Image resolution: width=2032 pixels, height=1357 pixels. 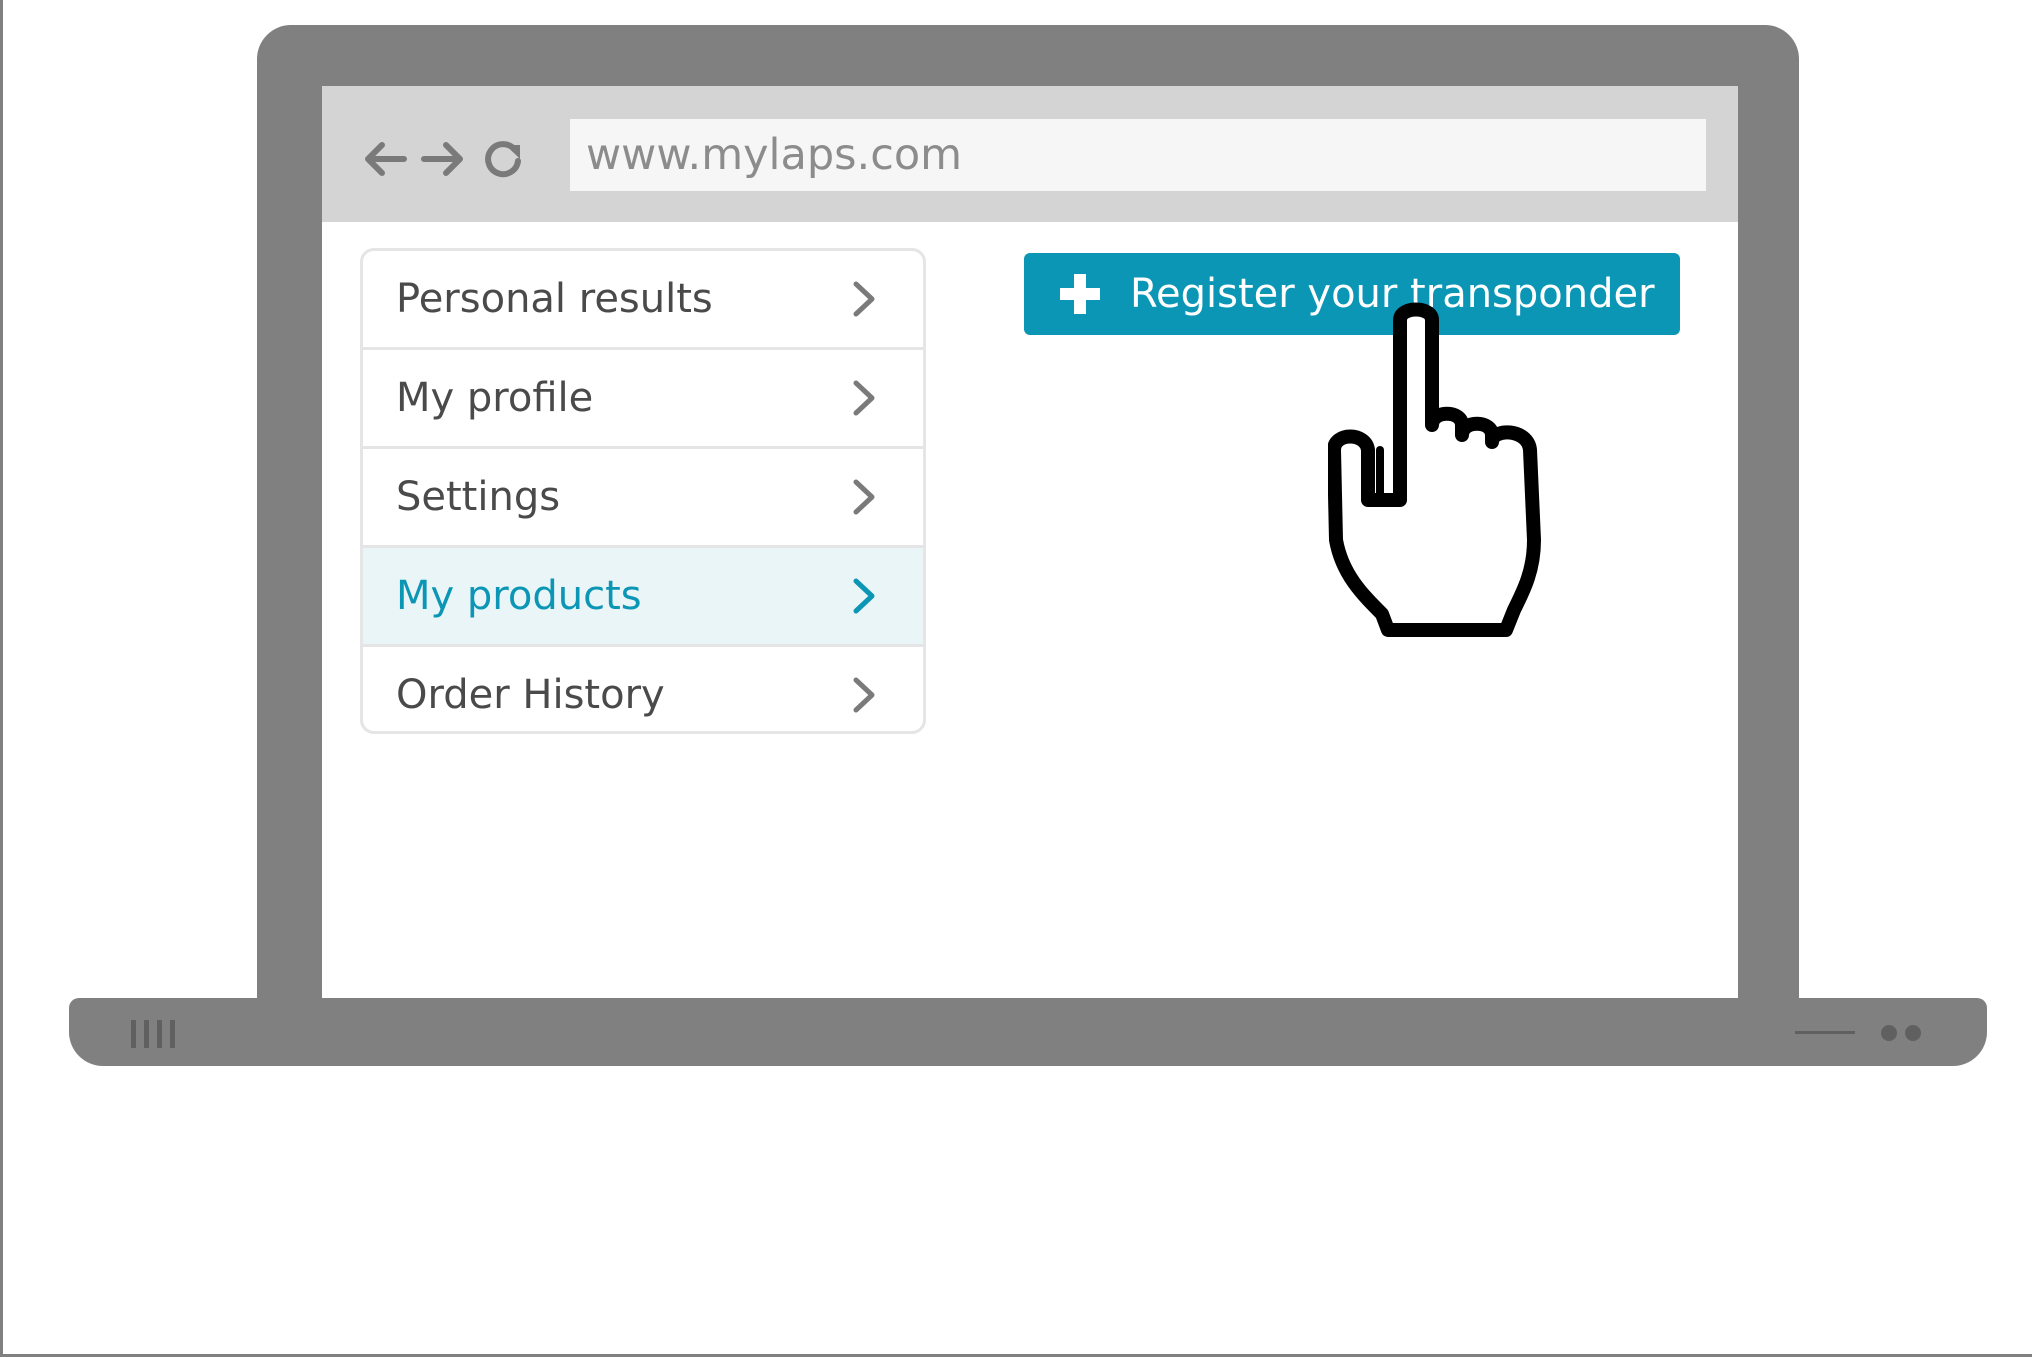 I want to click on menu-item-order-history: Order History, so click(x=643, y=689).